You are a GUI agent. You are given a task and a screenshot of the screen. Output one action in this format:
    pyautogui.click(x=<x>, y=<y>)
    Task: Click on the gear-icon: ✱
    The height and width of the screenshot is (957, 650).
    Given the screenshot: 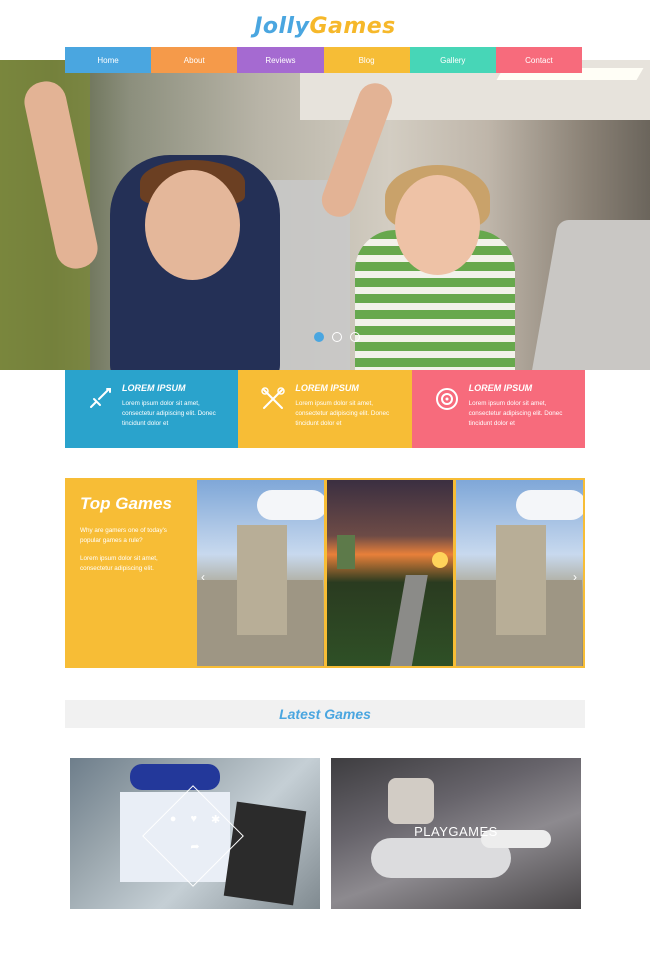 What is the action you would take?
    pyautogui.click(x=215, y=819)
    